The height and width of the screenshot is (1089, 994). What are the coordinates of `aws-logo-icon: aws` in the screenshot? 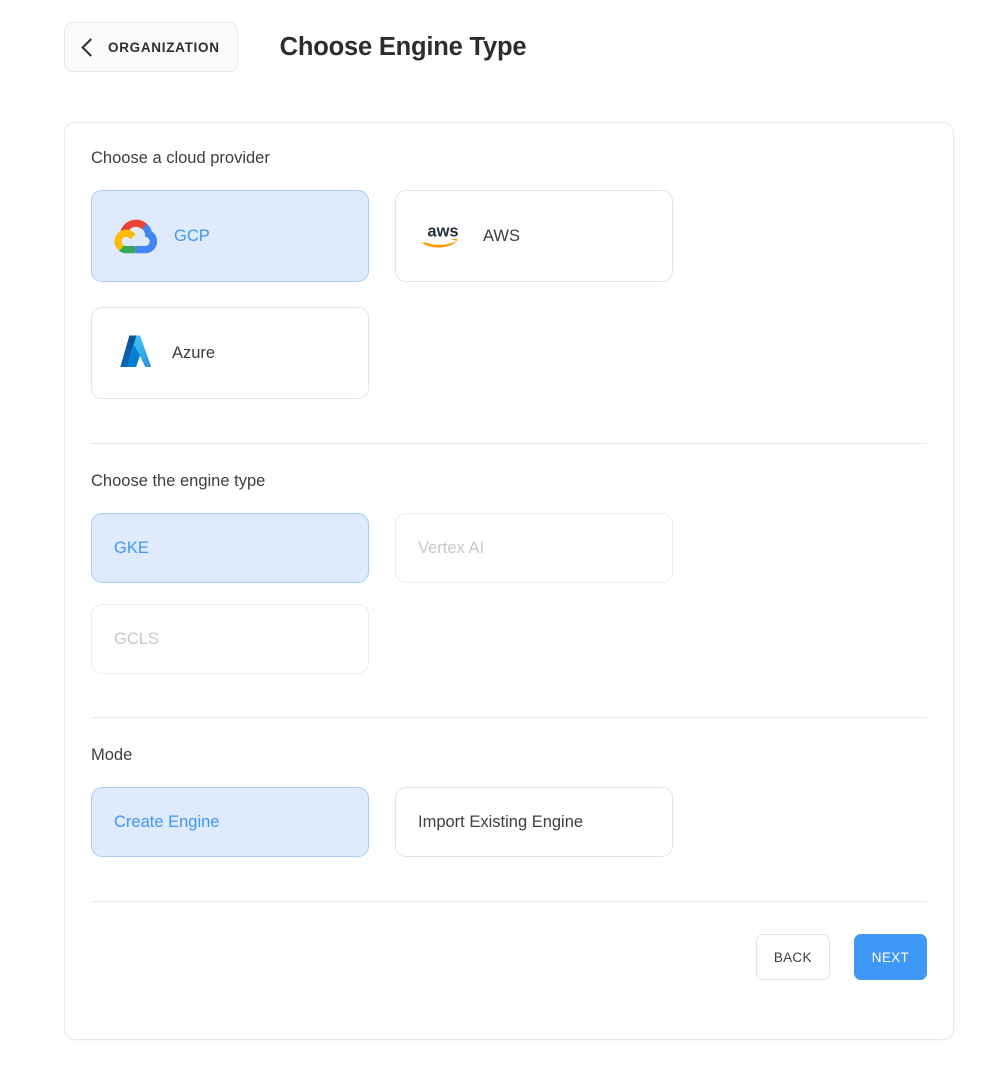 It's located at (443, 236).